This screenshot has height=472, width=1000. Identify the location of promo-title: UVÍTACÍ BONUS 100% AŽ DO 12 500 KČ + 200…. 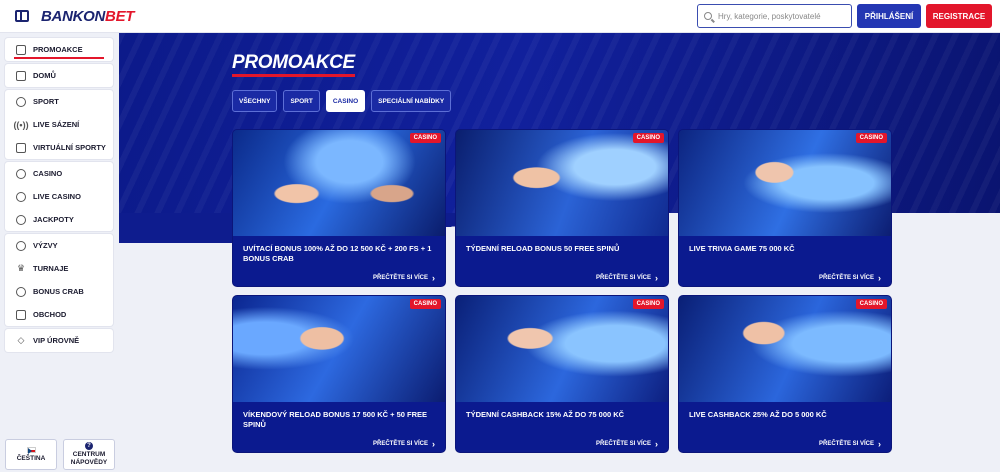
(337, 253).